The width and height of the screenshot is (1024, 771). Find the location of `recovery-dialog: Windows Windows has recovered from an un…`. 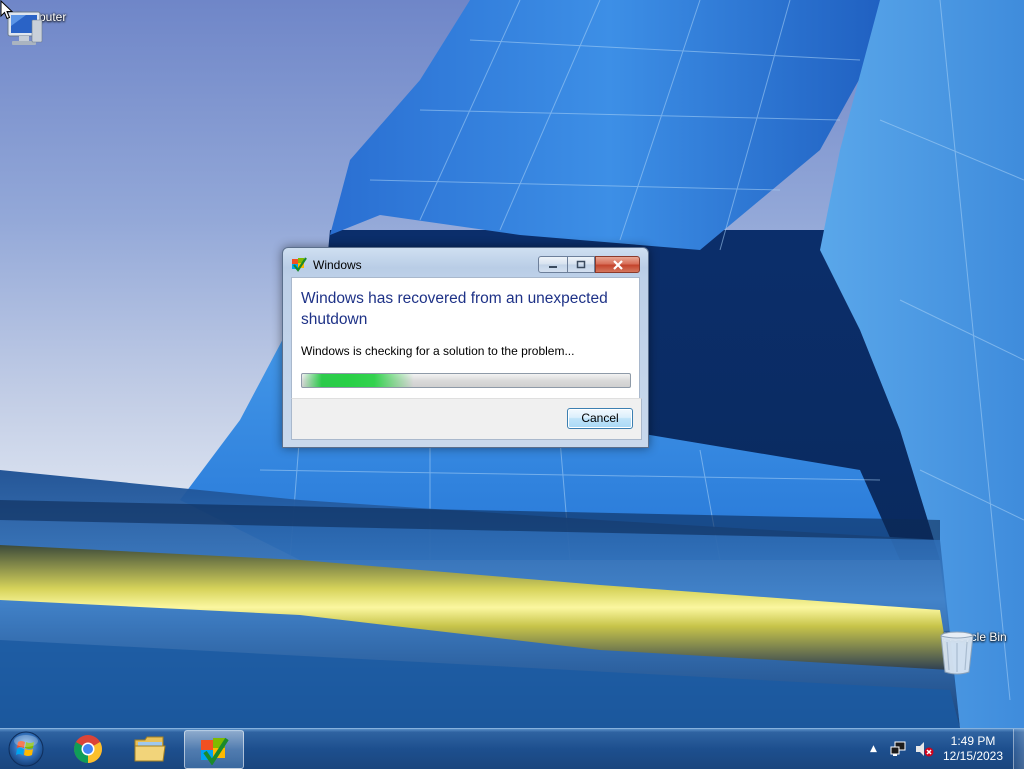

recovery-dialog: Windows Windows has recovered from an un… is located at coordinates (465, 347).